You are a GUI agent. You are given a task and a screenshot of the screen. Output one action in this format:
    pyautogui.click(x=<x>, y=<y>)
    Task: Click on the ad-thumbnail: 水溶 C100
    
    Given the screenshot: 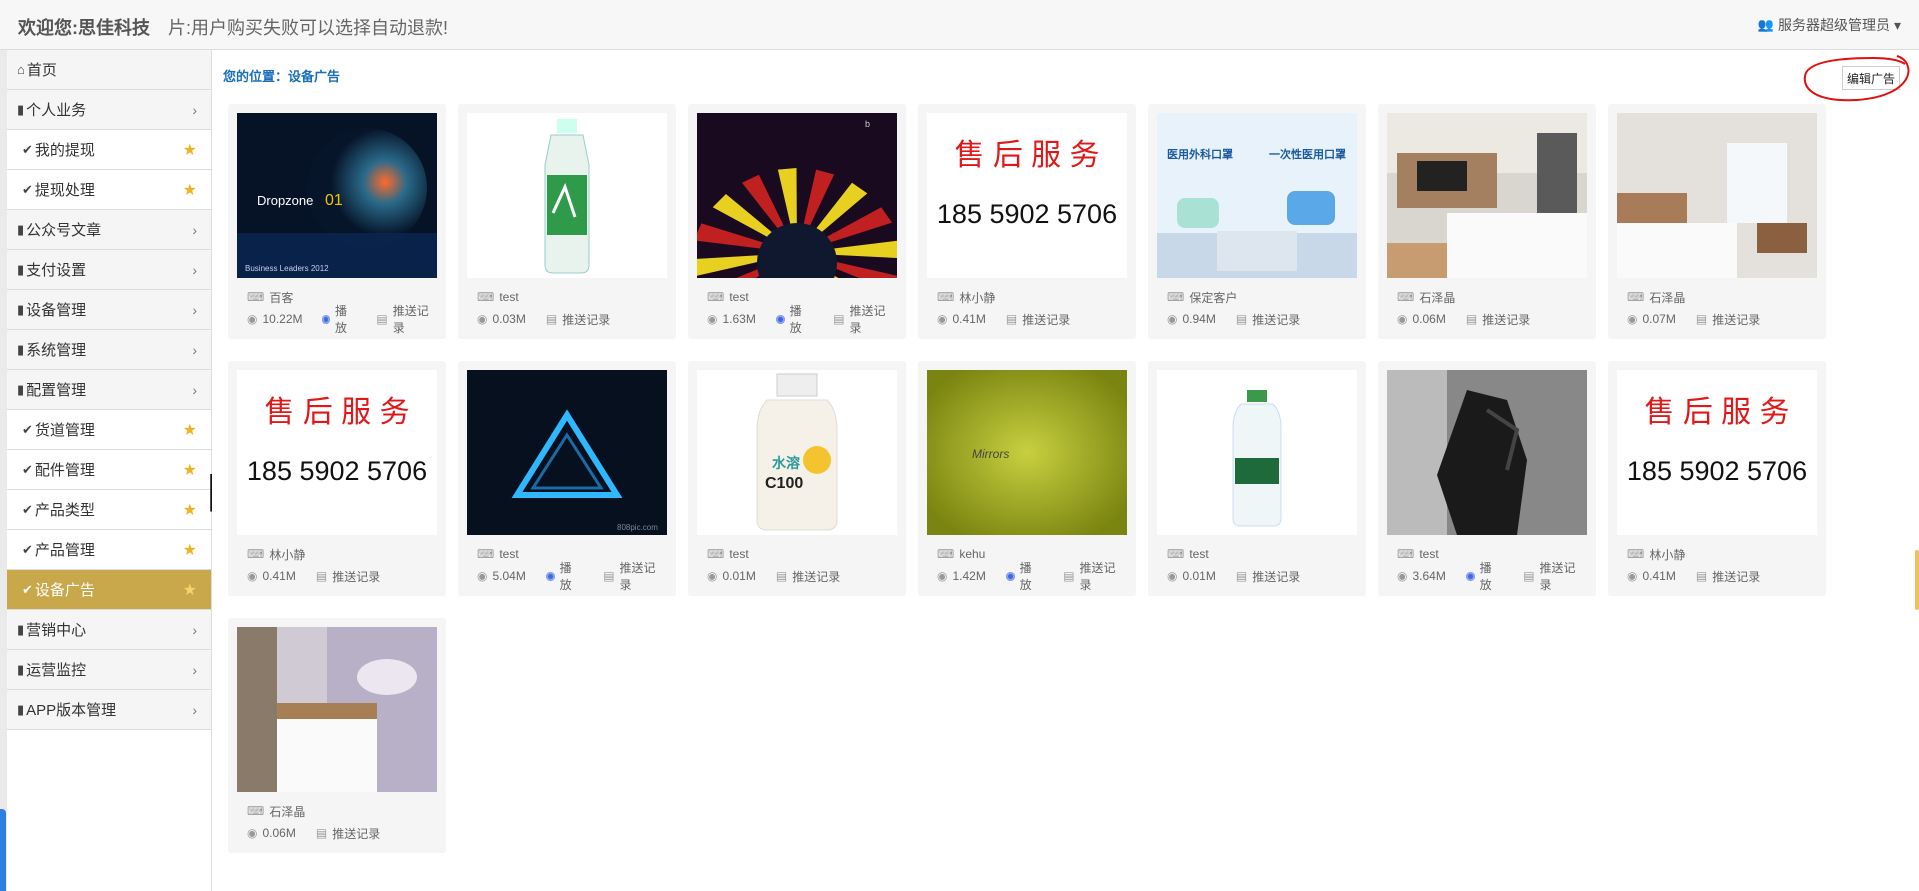 What is the action you would take?
    pyautogui.click(x=797, y=452)
    